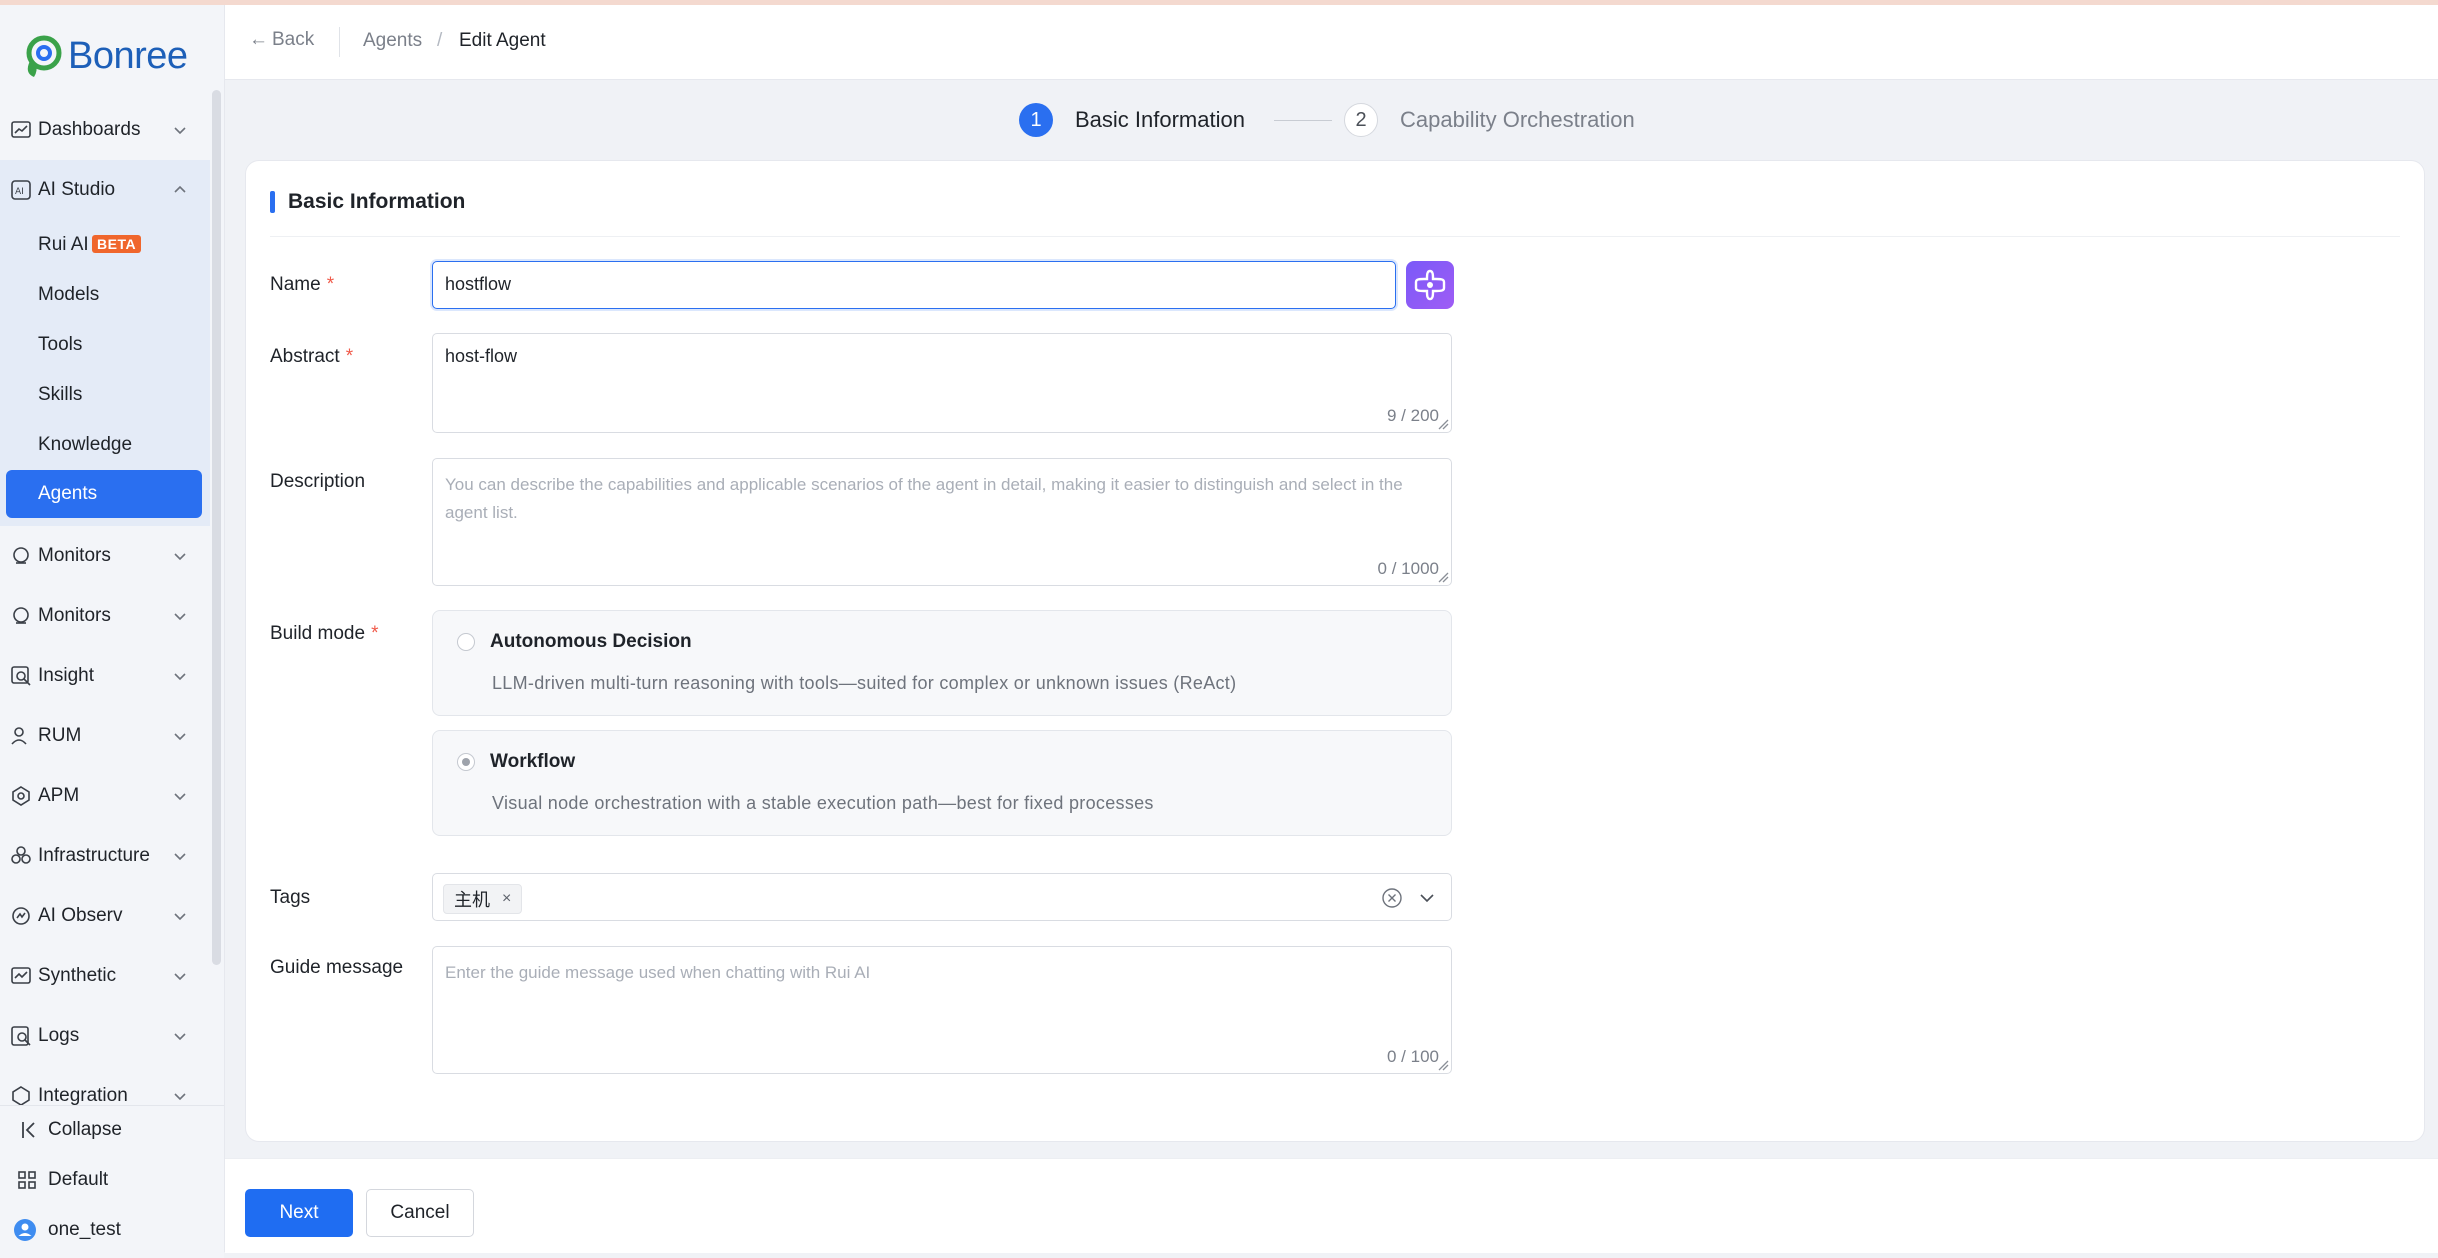 The height and width of the screenshot is (1258, 2438). What do you see at coordinates (1361, 120) in the screenshot?
I see `step-2-number: 2` at bounding box center [1361, 120].